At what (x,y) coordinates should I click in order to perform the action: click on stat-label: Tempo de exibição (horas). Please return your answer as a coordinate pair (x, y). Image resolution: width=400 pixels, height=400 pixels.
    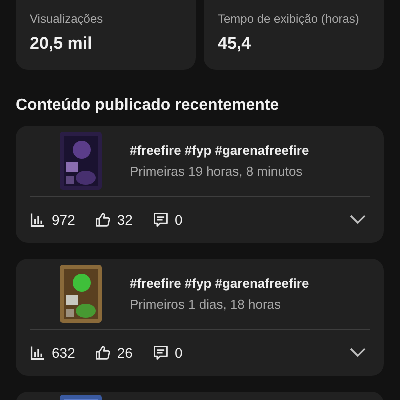
    Looking at the image, I should click on (289, 19).